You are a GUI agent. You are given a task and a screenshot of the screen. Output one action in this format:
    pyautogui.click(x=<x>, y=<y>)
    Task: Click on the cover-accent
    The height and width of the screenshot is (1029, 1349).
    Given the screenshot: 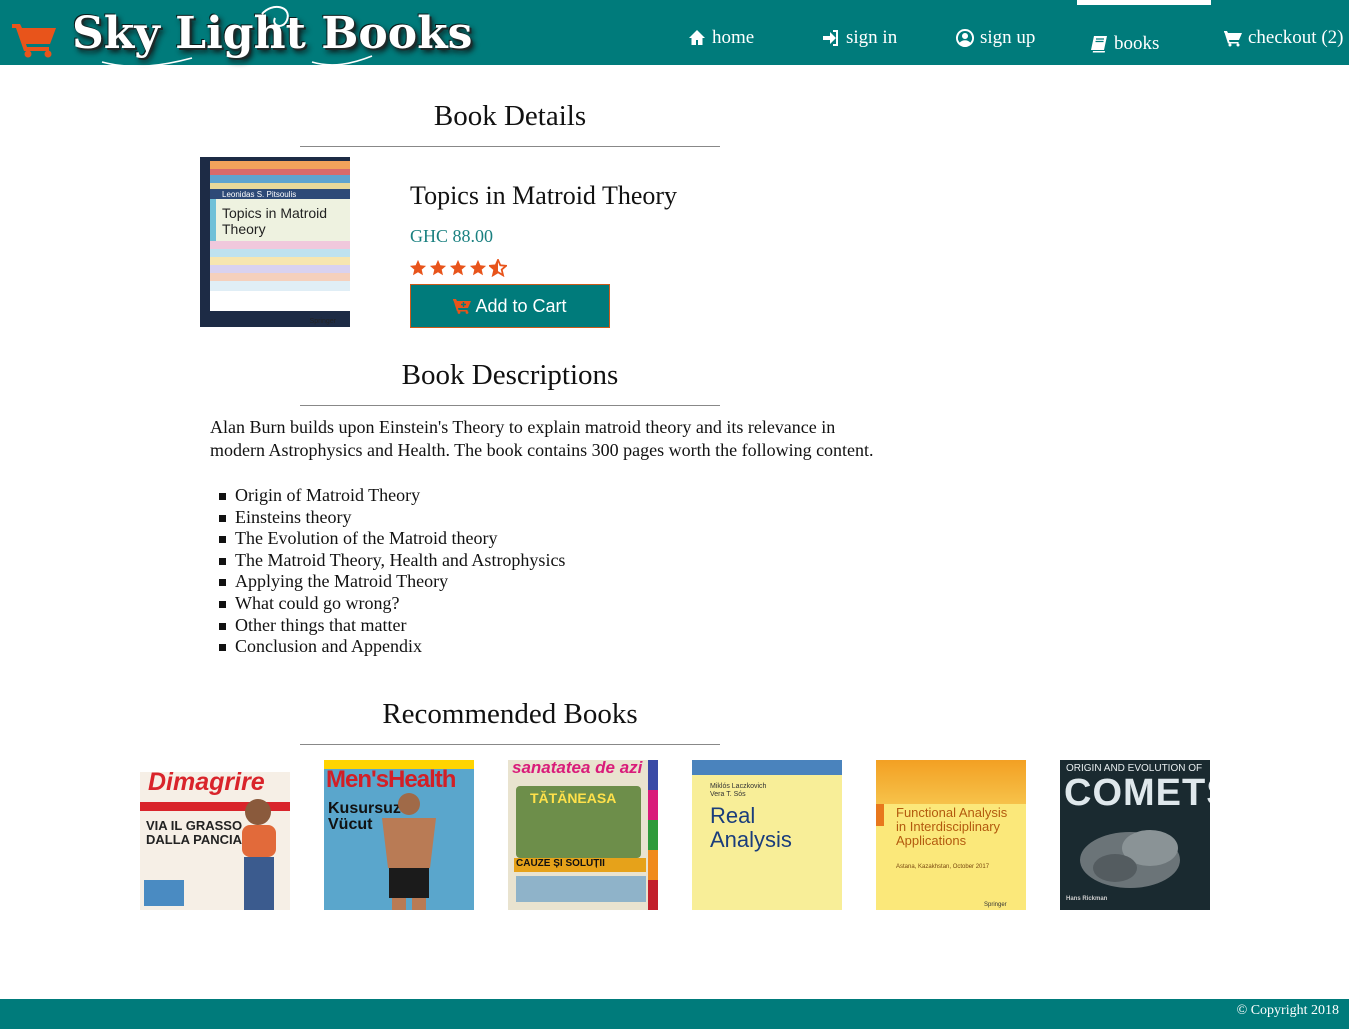 What is the action you would take?
    pyautogui.click(x=880, y=815)
    